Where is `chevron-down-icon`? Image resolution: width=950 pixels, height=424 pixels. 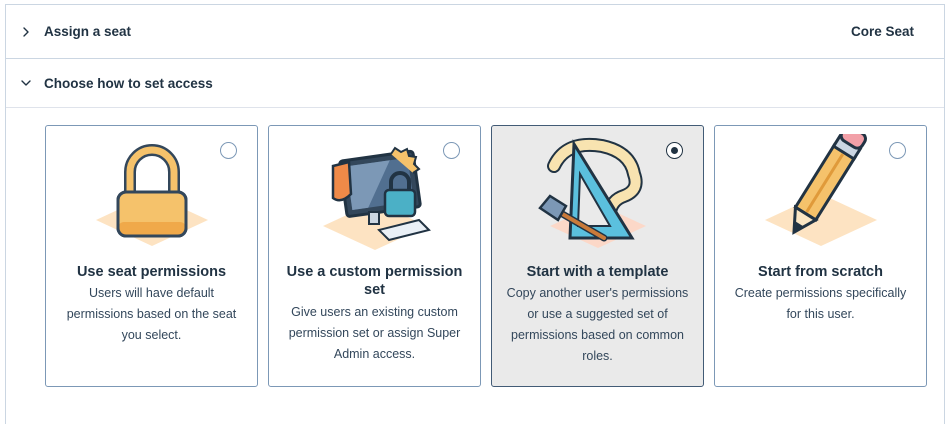 chevron-down-icon is located at coordinates (26, 83).